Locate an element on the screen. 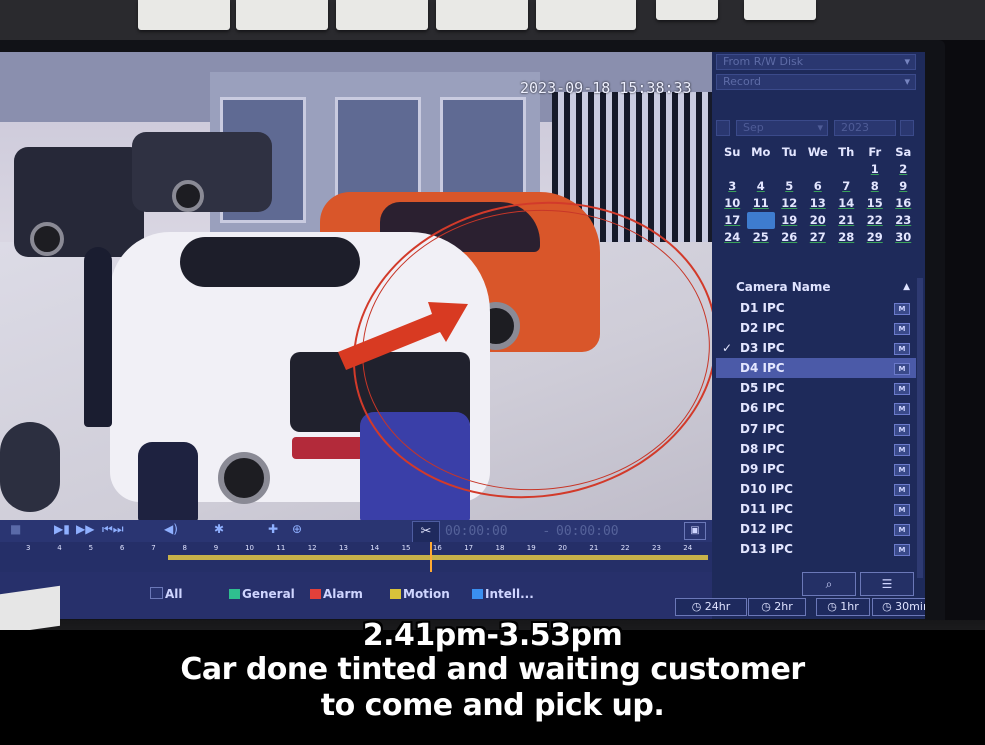  zoom-1hr-button: ◷ 1hr is located at coordinates (843, 607).